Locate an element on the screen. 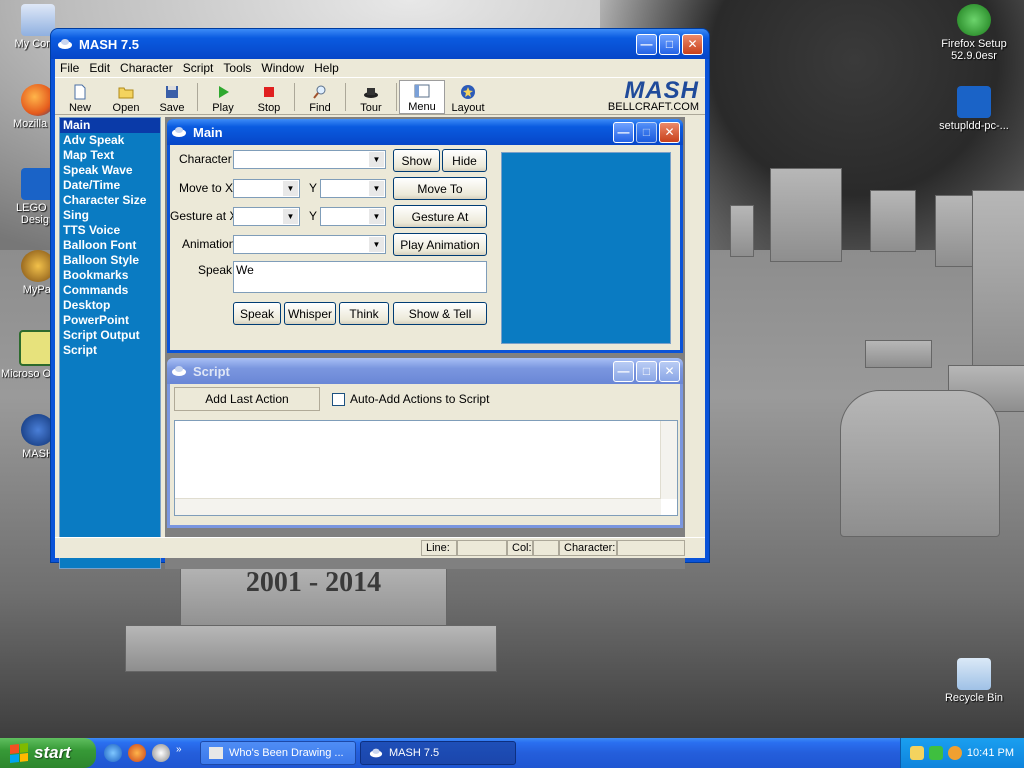 This screenshot has width=1024, height=768. move-y-combo: ▼ is located at coordinates (353, 188).